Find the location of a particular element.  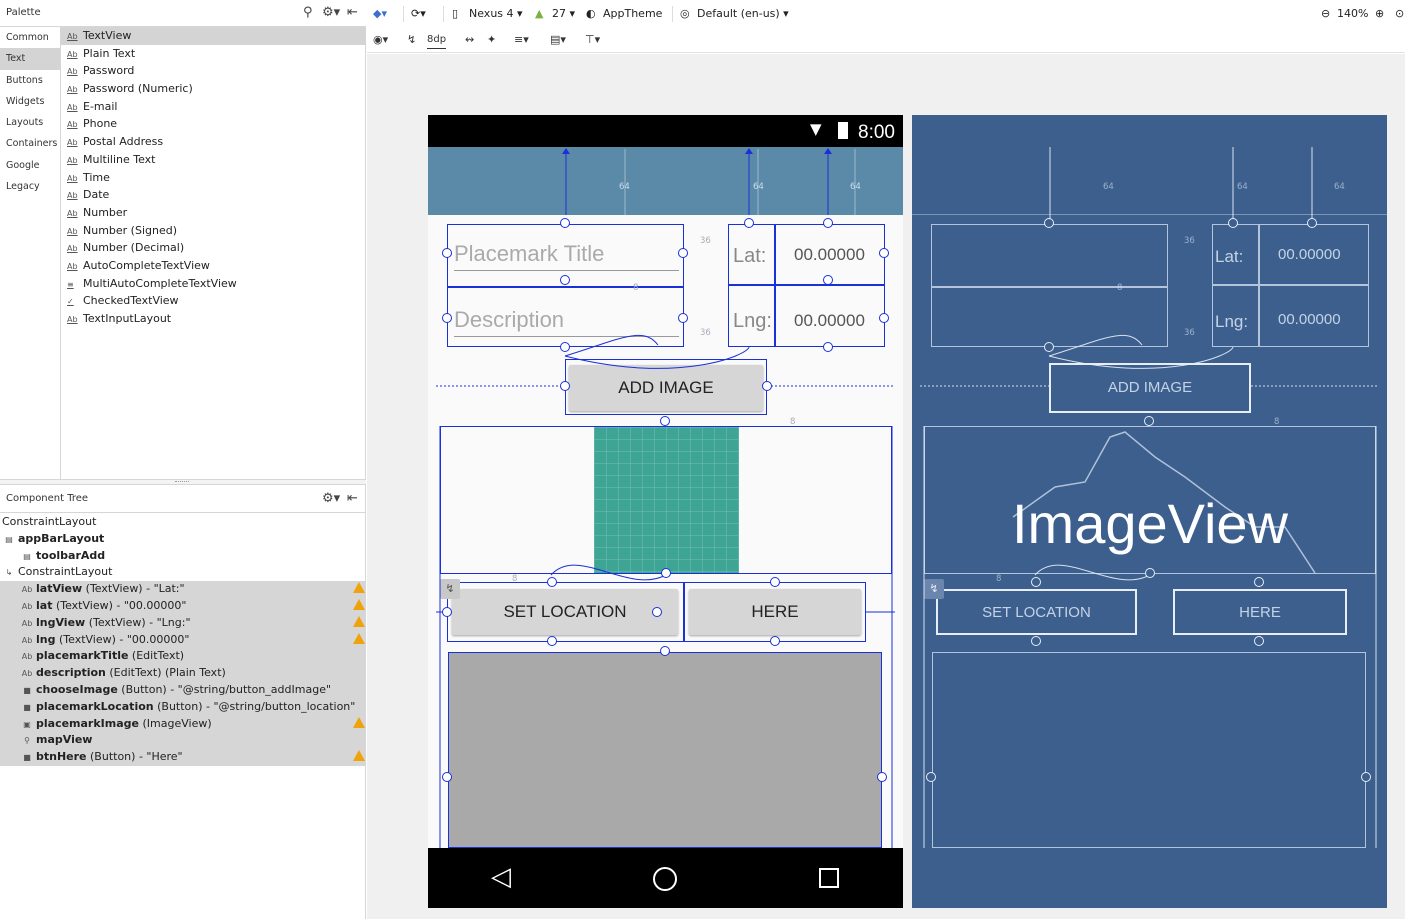

tree-row: Ab lngView (TextView) - "Lng:" is located at coordinates (183, 623).